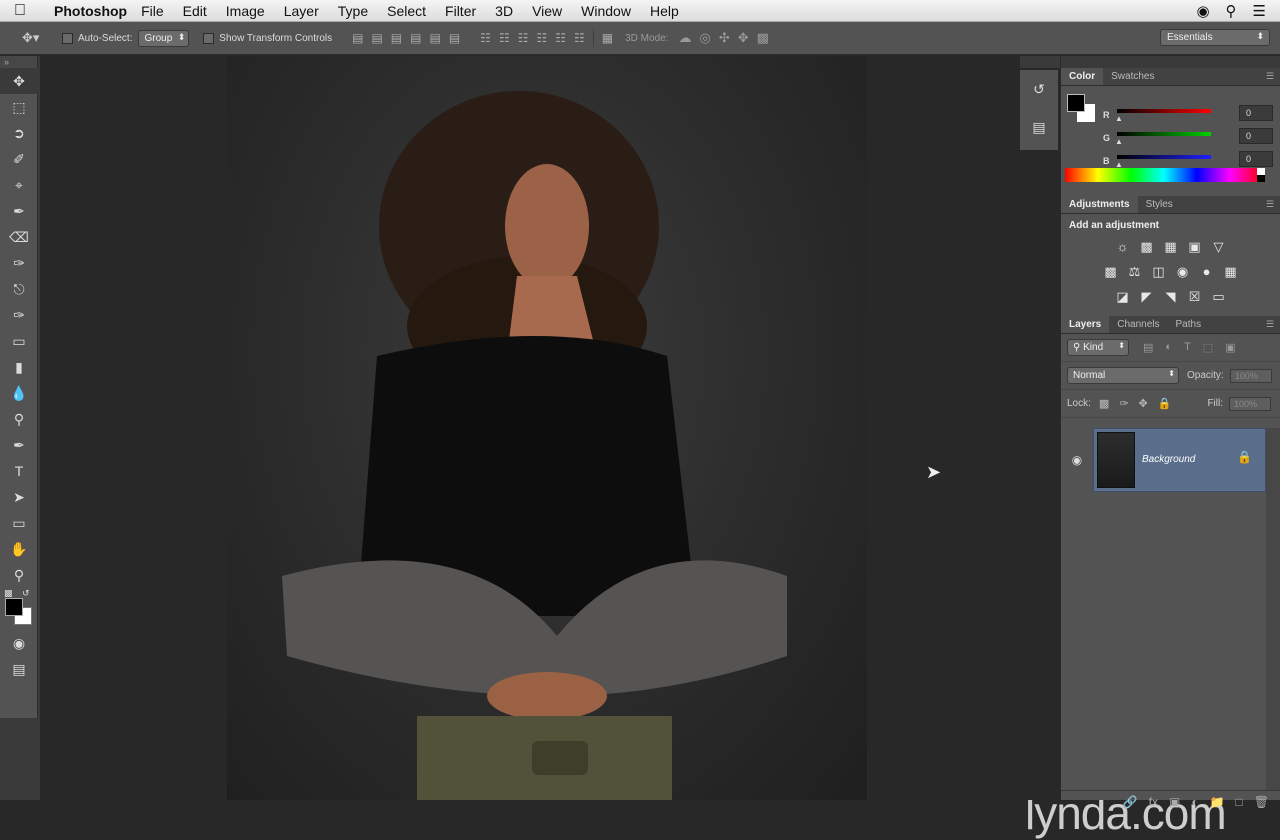 The height and width of the screenshot is (840, 1280). What do you see at coordinates (1168, 347) in the screenshot?
I see `adjustment-filter-icon: ◐` at bounding box center [1168, 347].